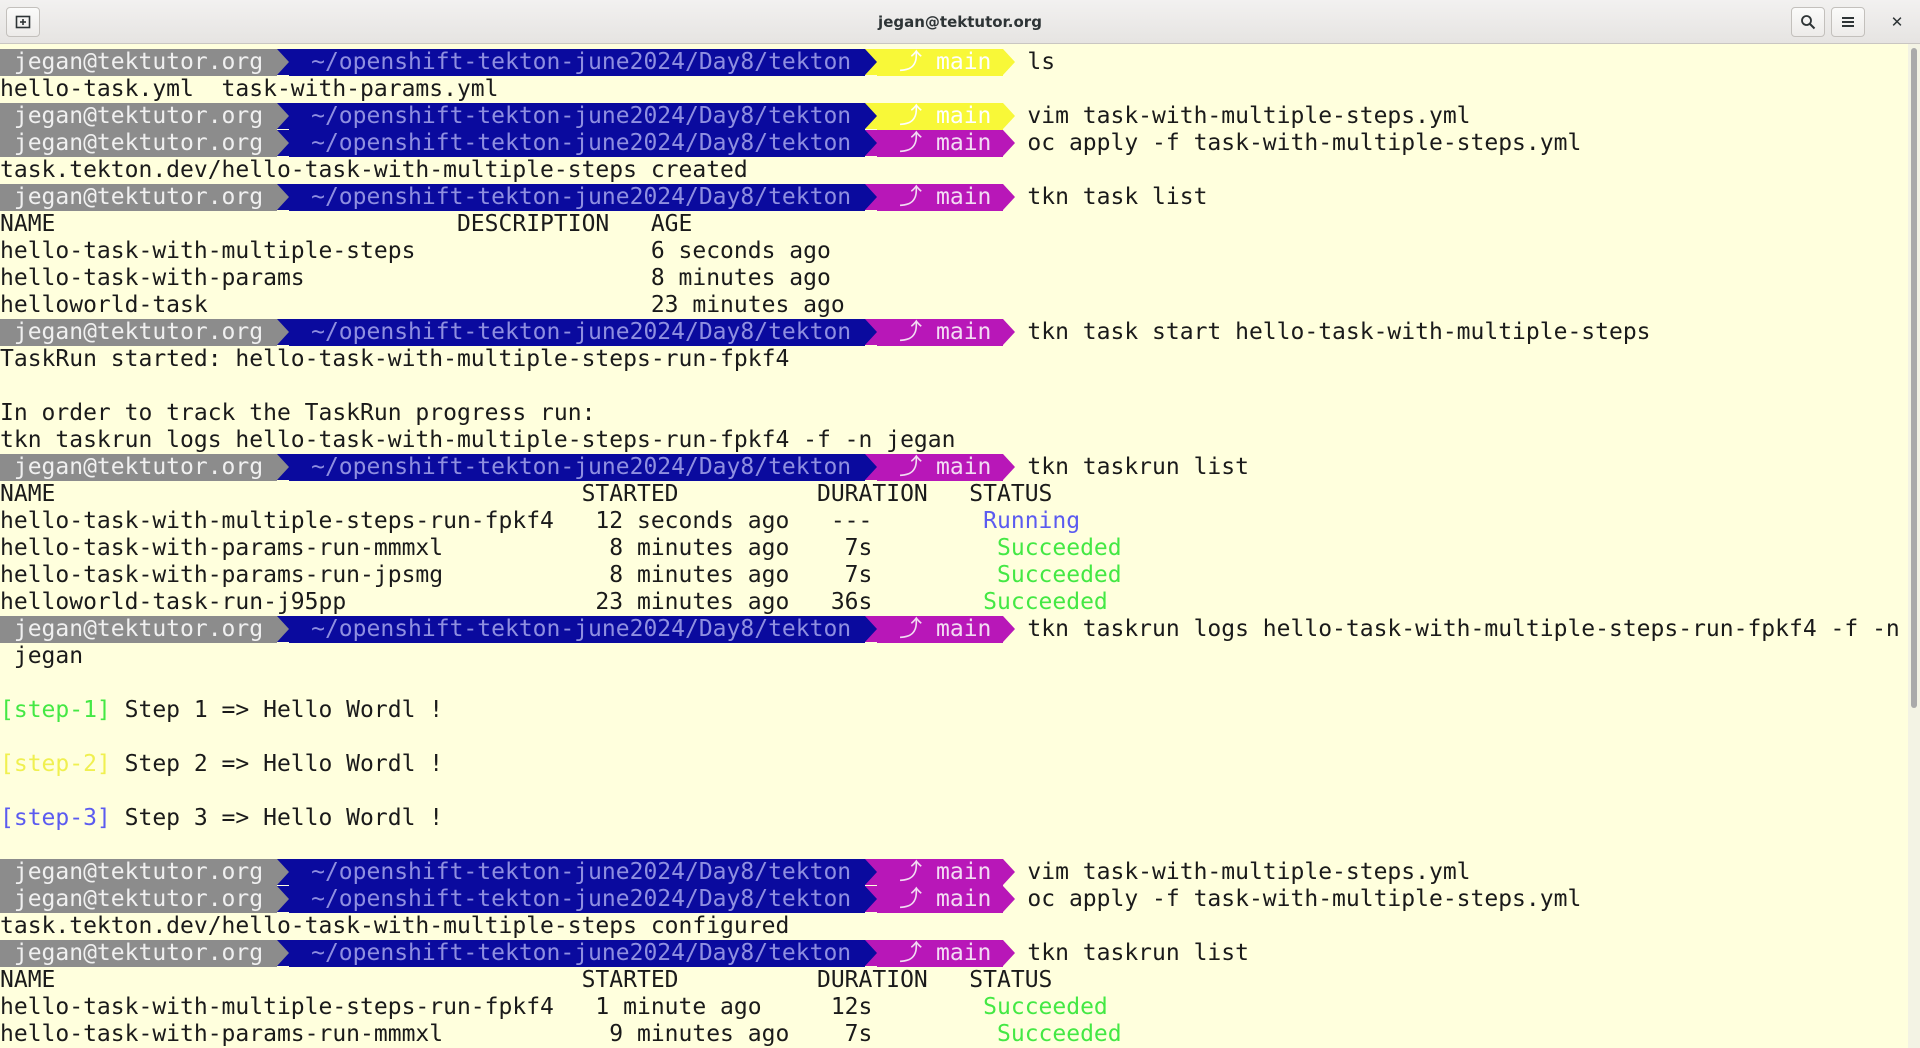 The image size is (1920, 1048). Describe the element at coordinates (55, 764) in the screenshot. I see `step-tag: [step-2]` at that location.